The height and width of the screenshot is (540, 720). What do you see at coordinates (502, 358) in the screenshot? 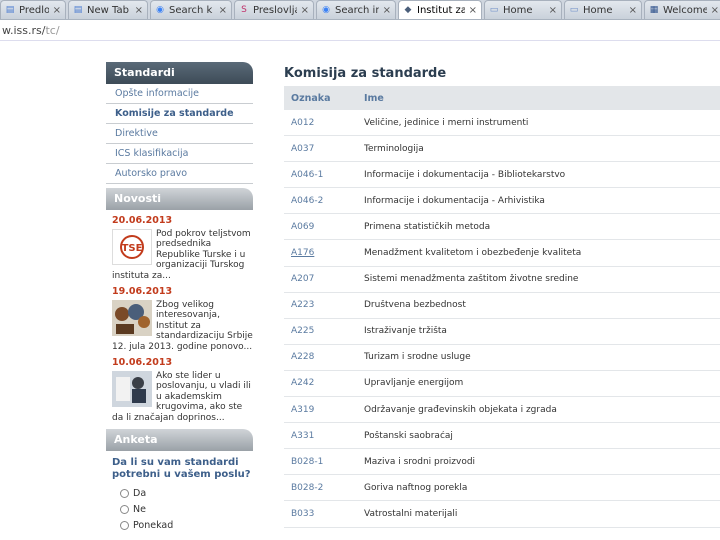
I see `table-row: A228 Turizam i srodne usluge` at bounding box center [502, 358].